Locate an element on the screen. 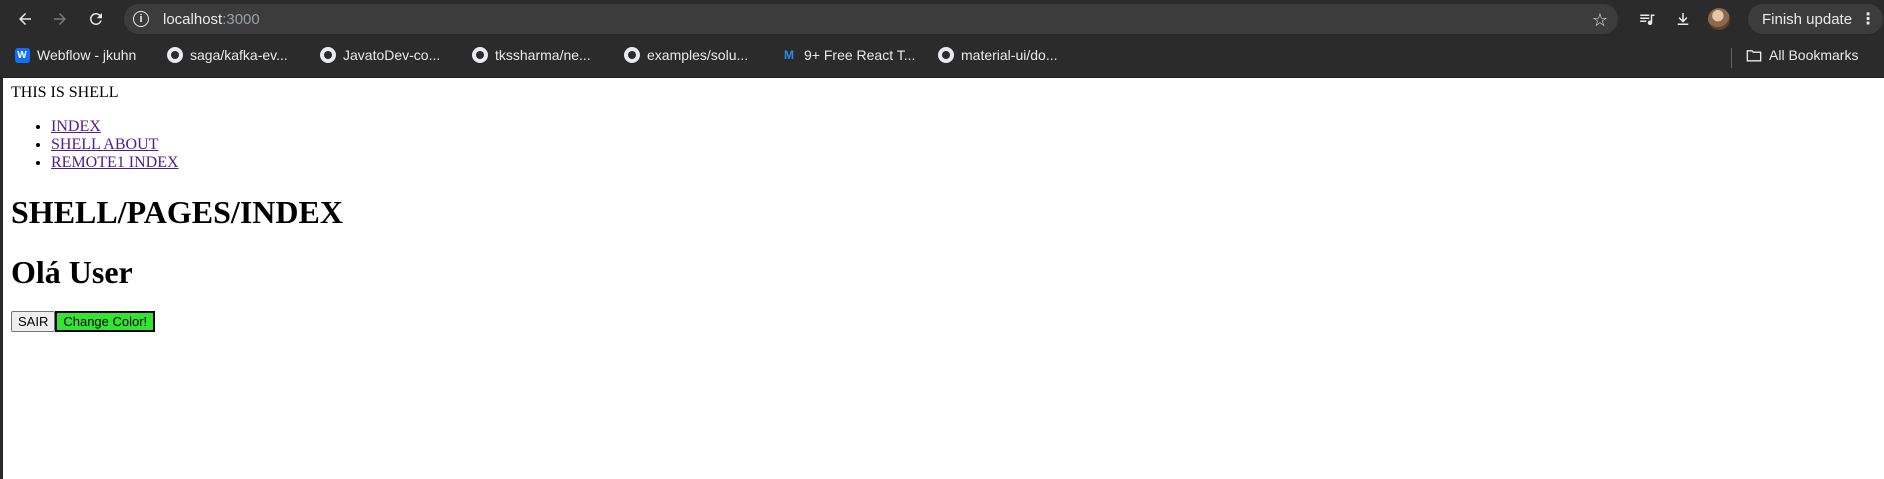 The image size is (1884, 479). sair-button: SAIR is located at coordinates (33, 321).